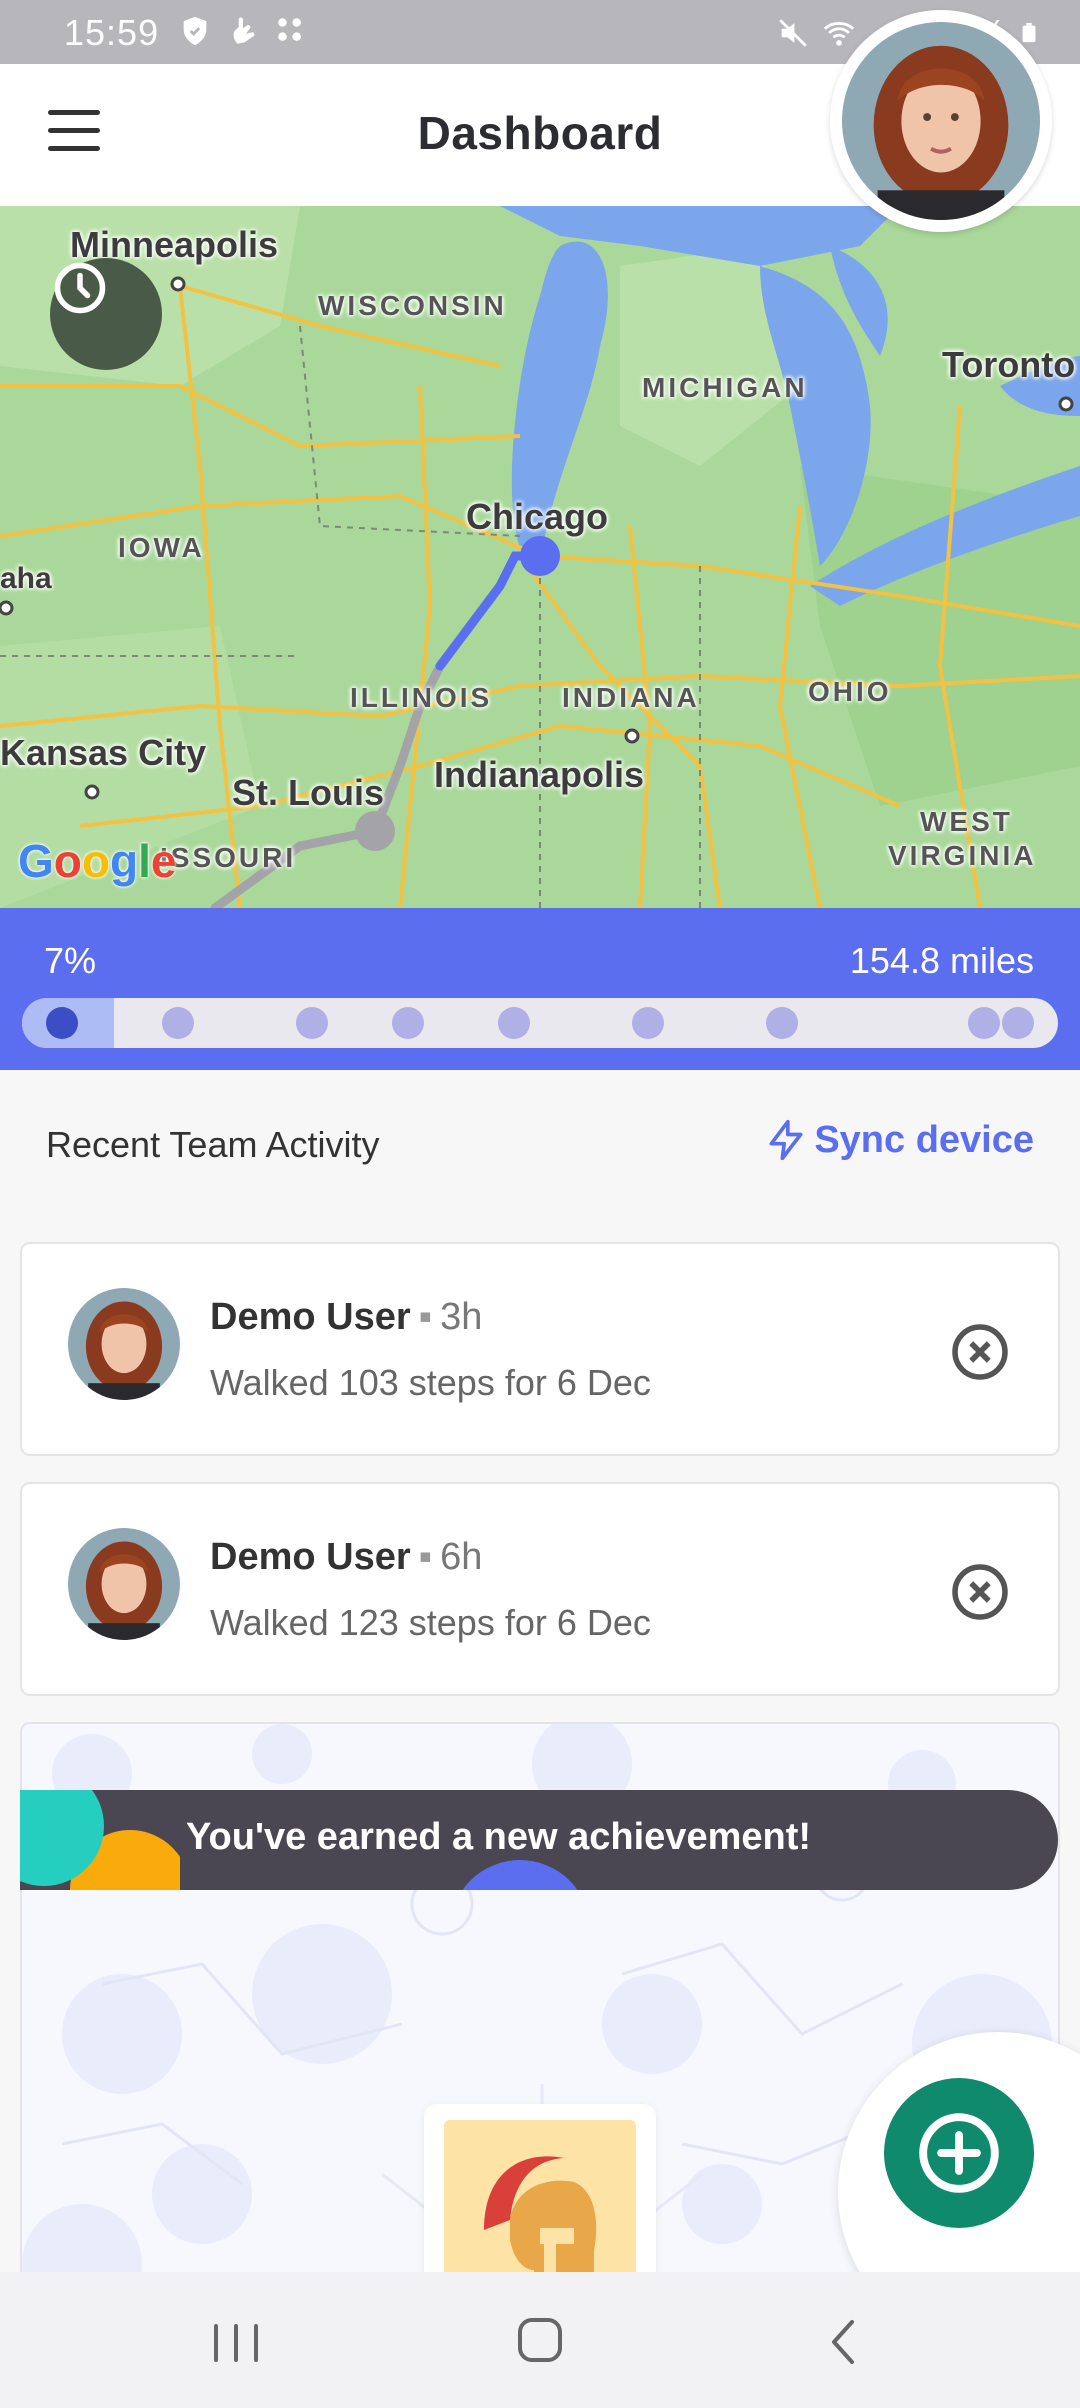 This screenshot has width=1080, height=2408. I want to click on activity-description: Walked 123 steps for 6 Dec, so click(430, 1622).